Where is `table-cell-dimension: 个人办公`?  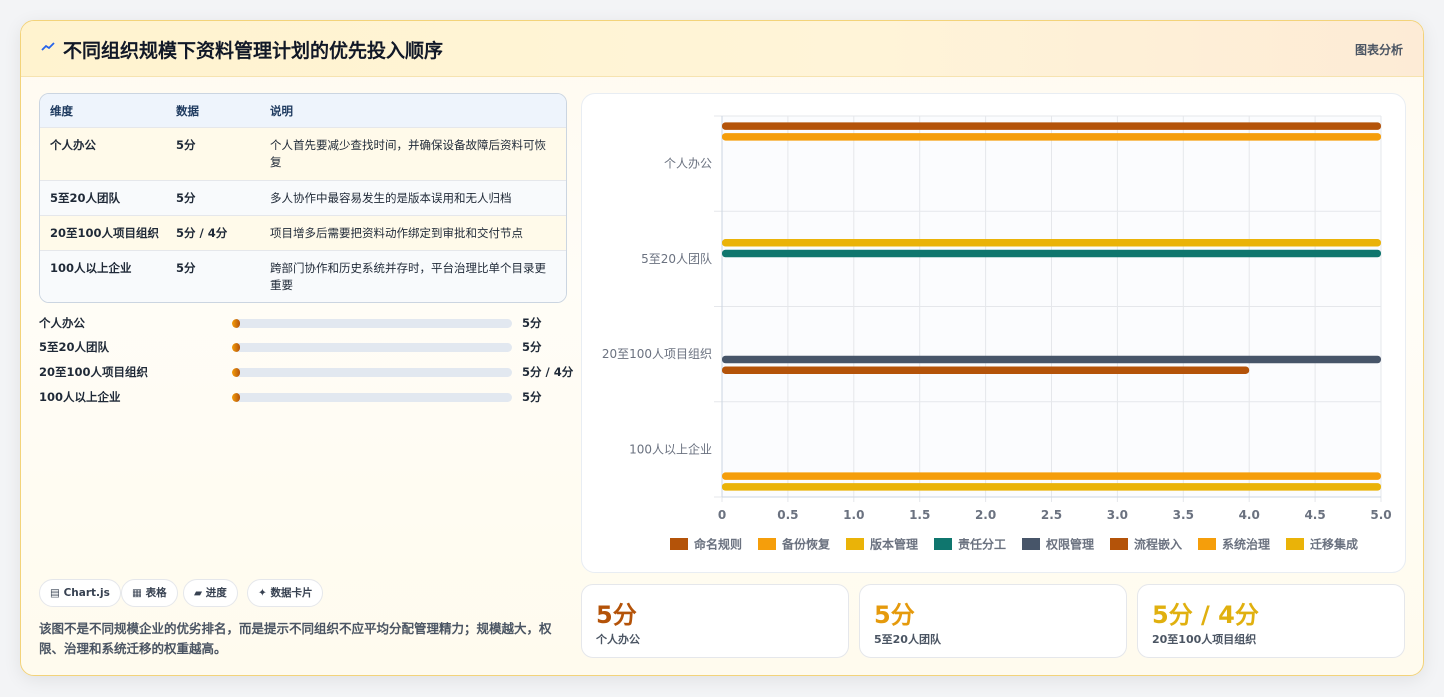
table-cell-dimension: 个人办公 is located at coordinates (73, 145).